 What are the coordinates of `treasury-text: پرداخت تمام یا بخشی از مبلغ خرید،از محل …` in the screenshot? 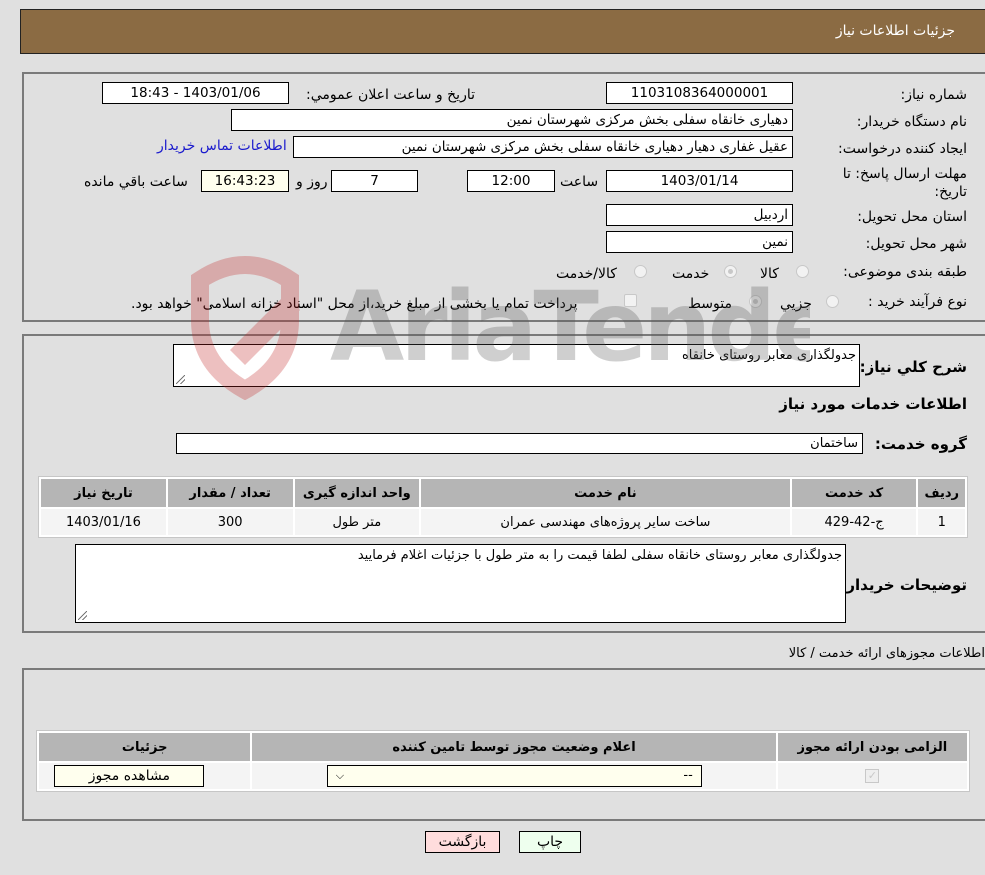 It's located at (354, 304).